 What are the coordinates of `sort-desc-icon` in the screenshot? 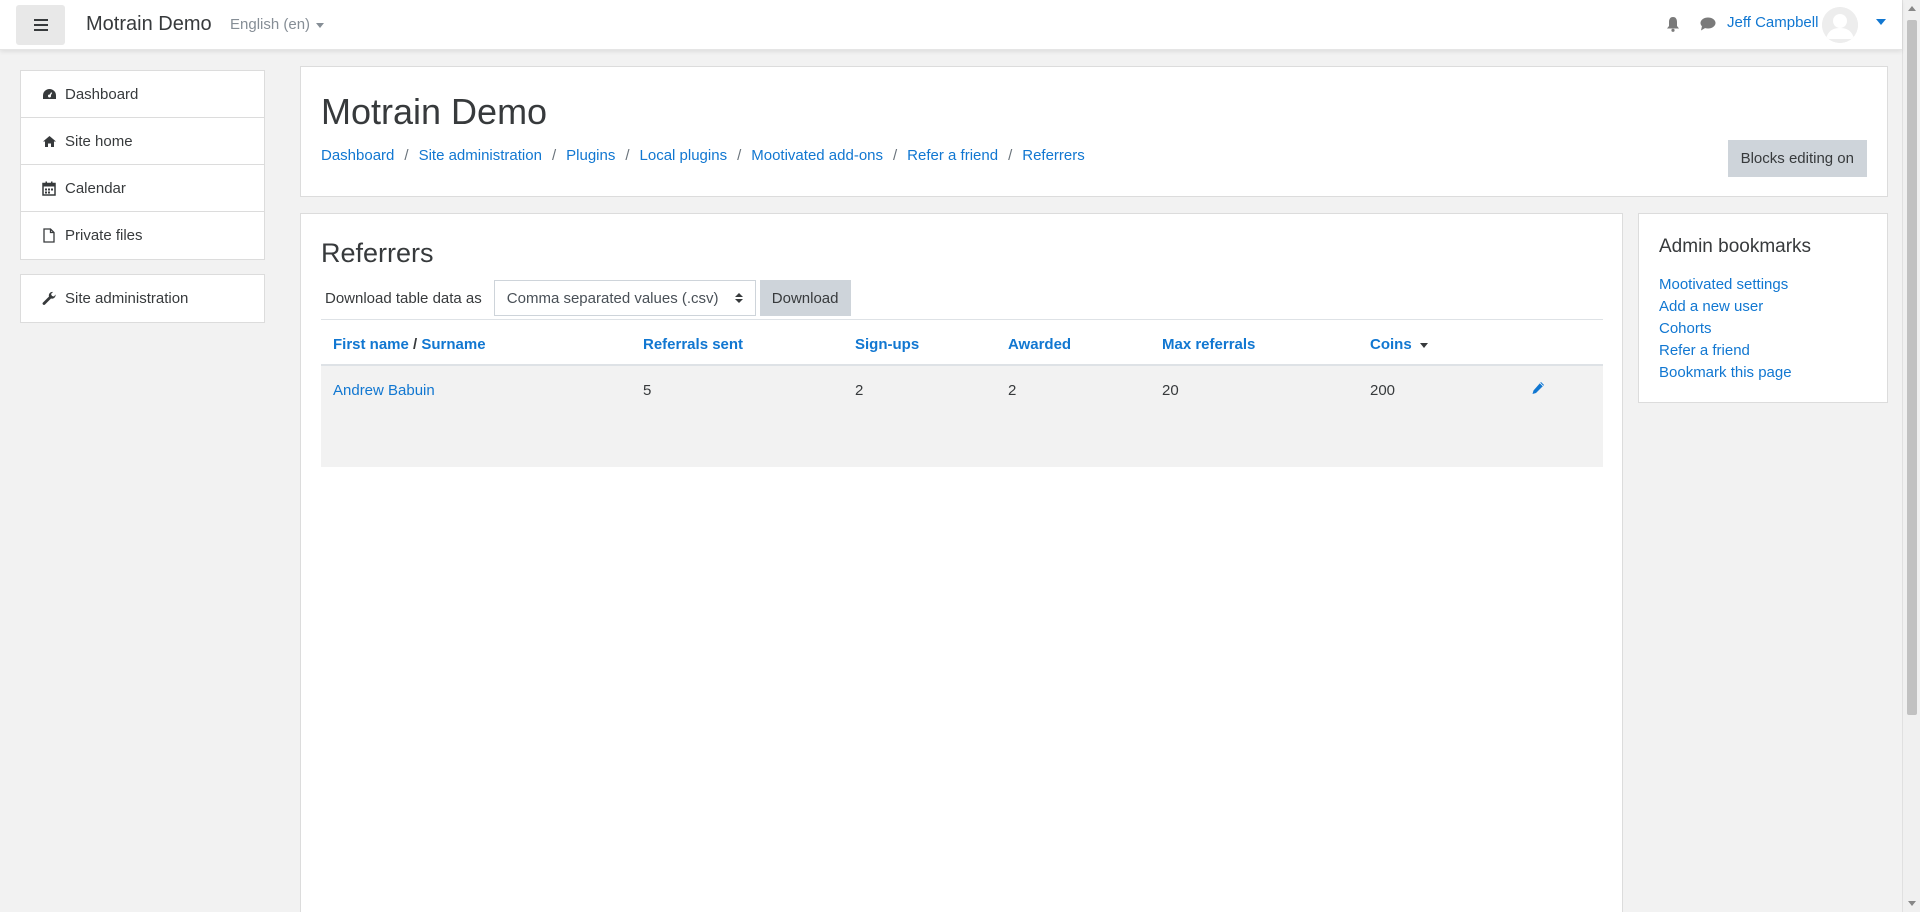 It's located at (1423, 345).